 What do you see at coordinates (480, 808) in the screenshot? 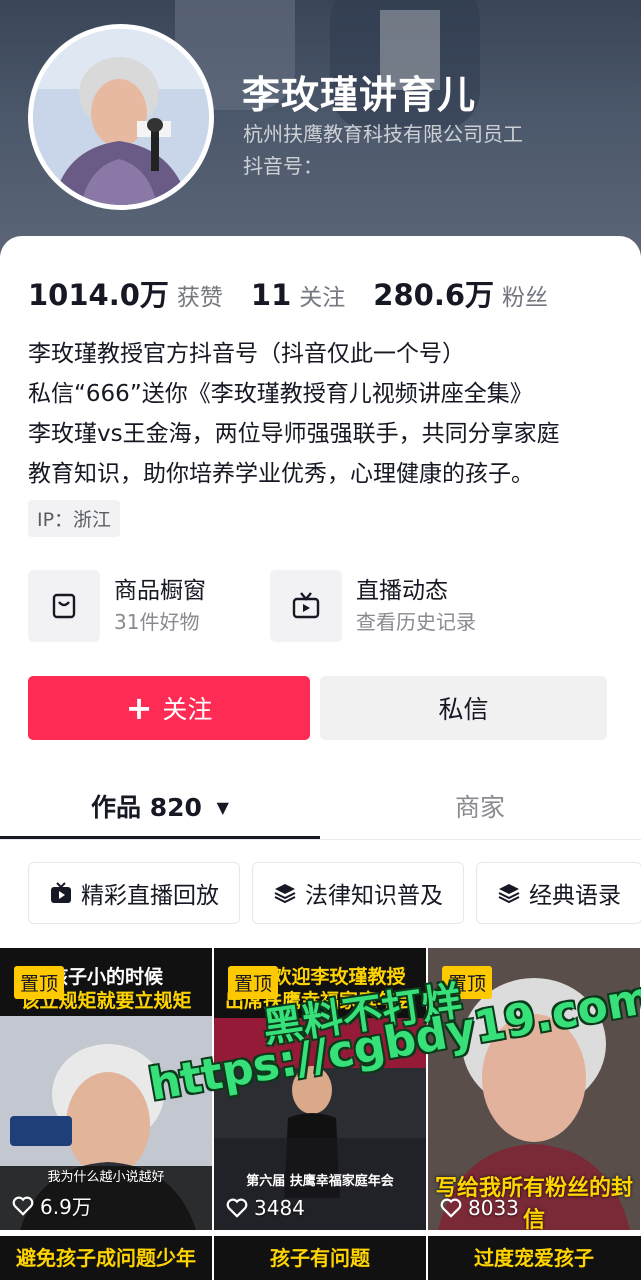
I see `tab-shop: 商家` at bounding box center [480, 808].